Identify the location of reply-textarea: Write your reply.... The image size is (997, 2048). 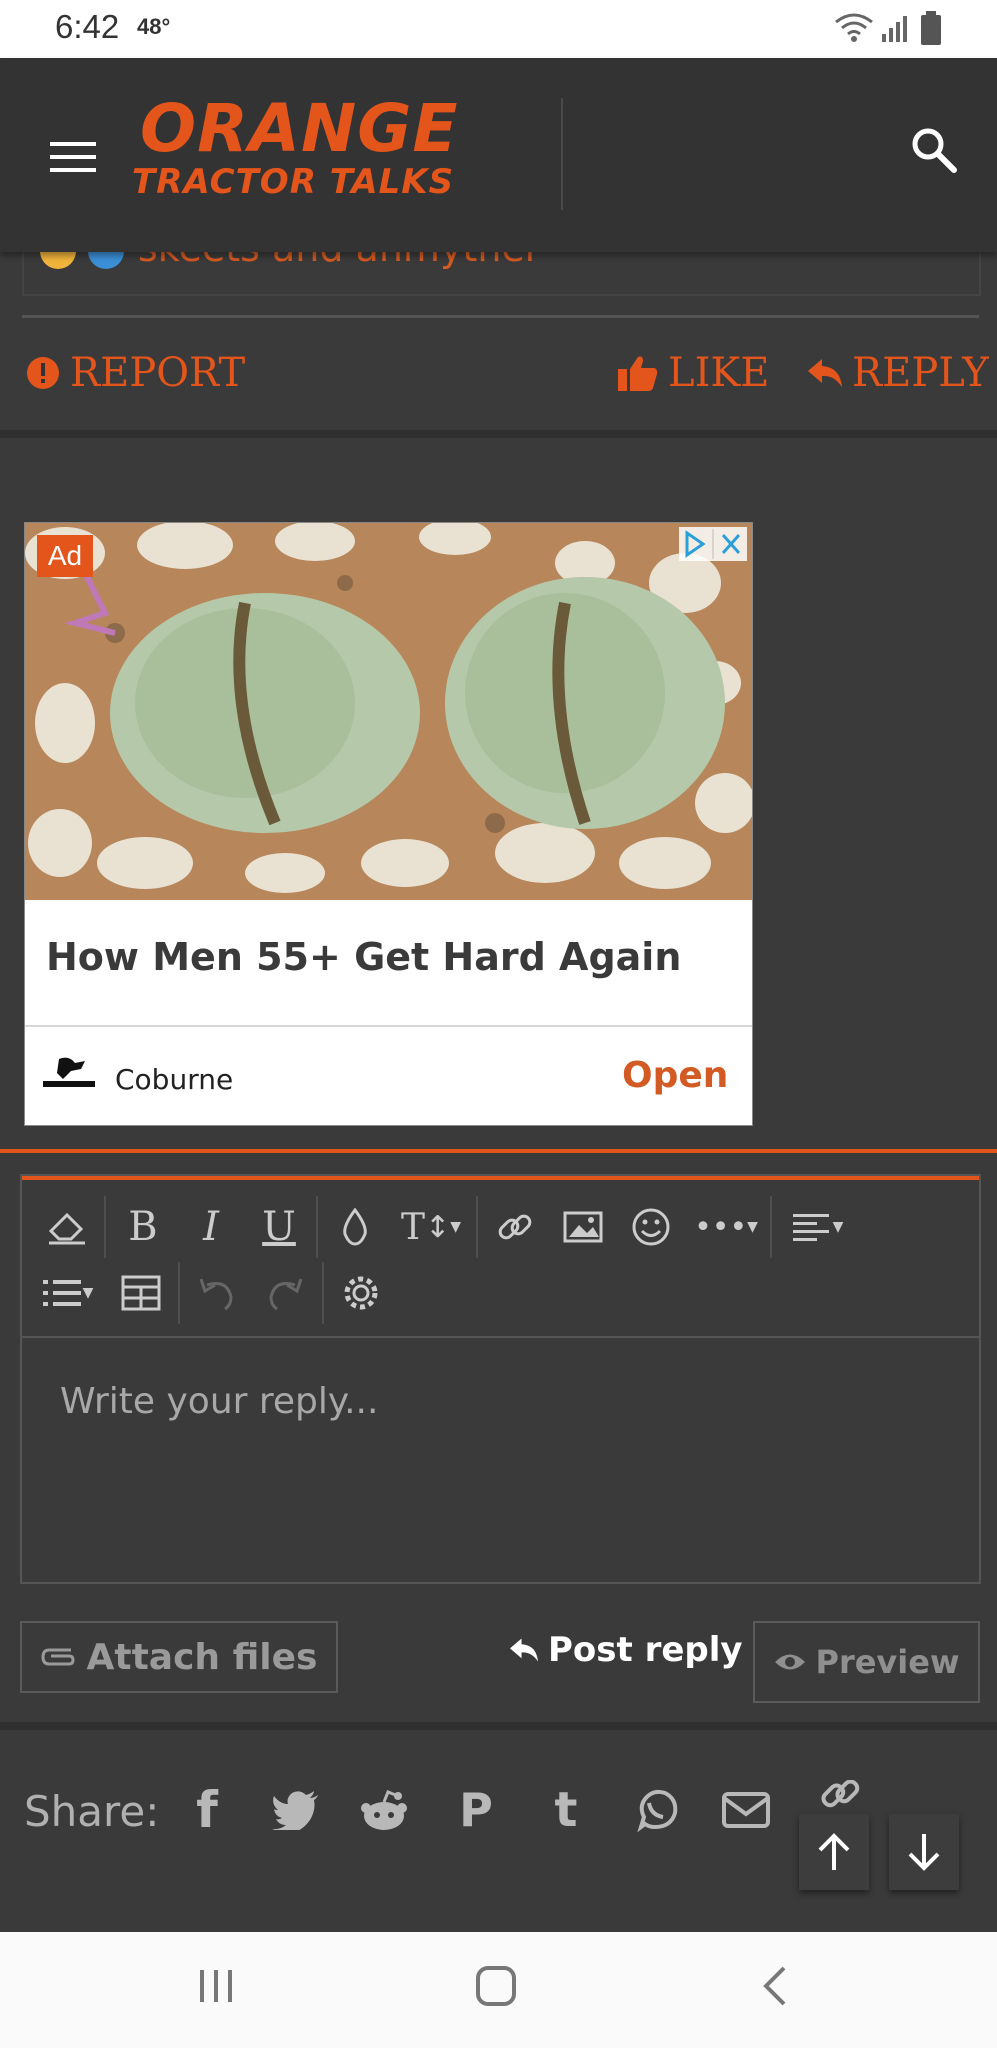
(219, 1401).